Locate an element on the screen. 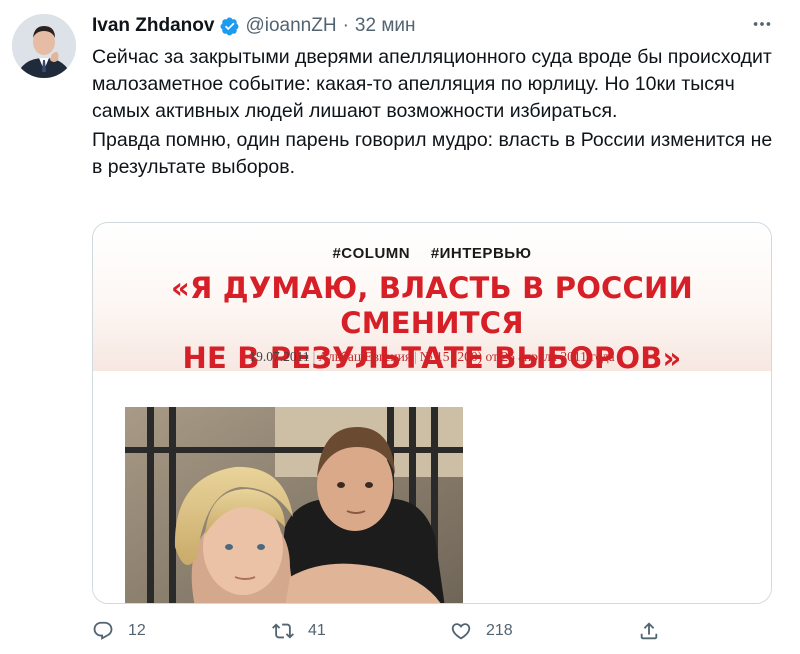 The image size is (800, 654). tweet-header: Ivan Zhdanov @ioannZH · 32 мин is located at coordinates (254, 26).